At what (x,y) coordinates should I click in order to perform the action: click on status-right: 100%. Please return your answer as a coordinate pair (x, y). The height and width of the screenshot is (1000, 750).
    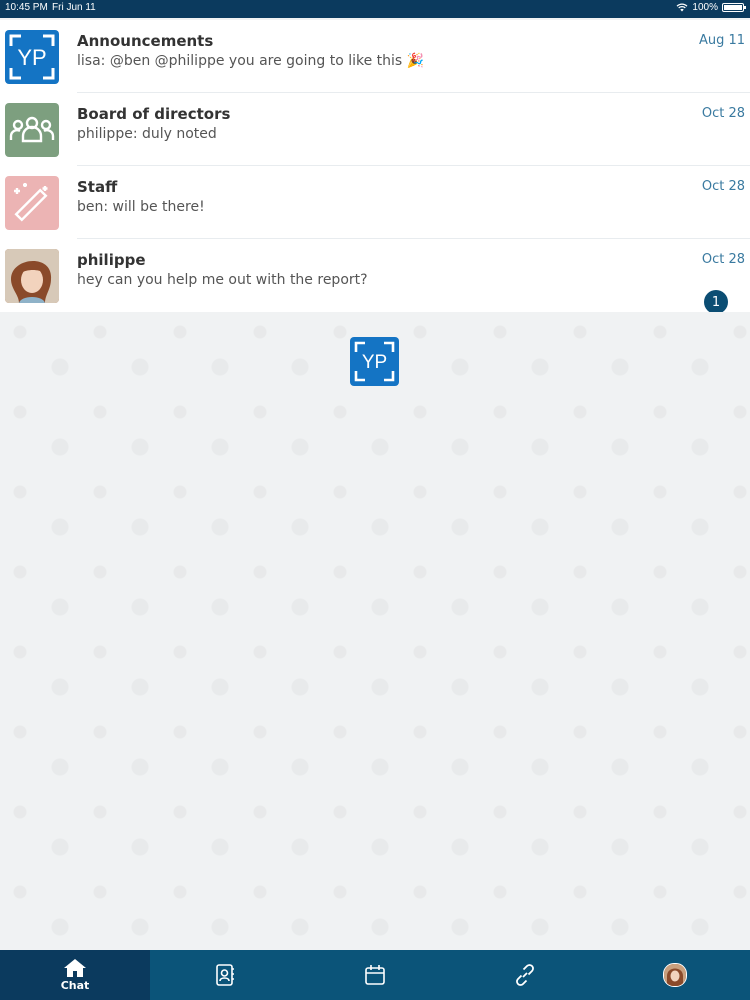
    Looking at the image, I should click on (711, 7).